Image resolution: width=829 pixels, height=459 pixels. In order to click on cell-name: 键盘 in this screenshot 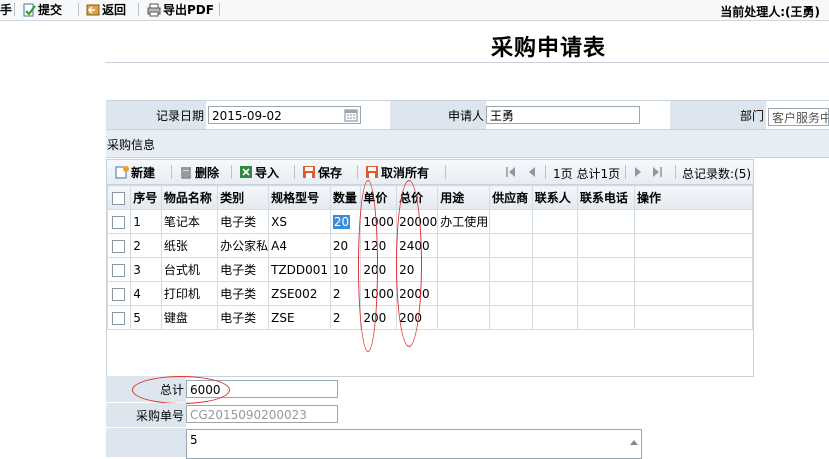, I will do `click(189, 317)`.